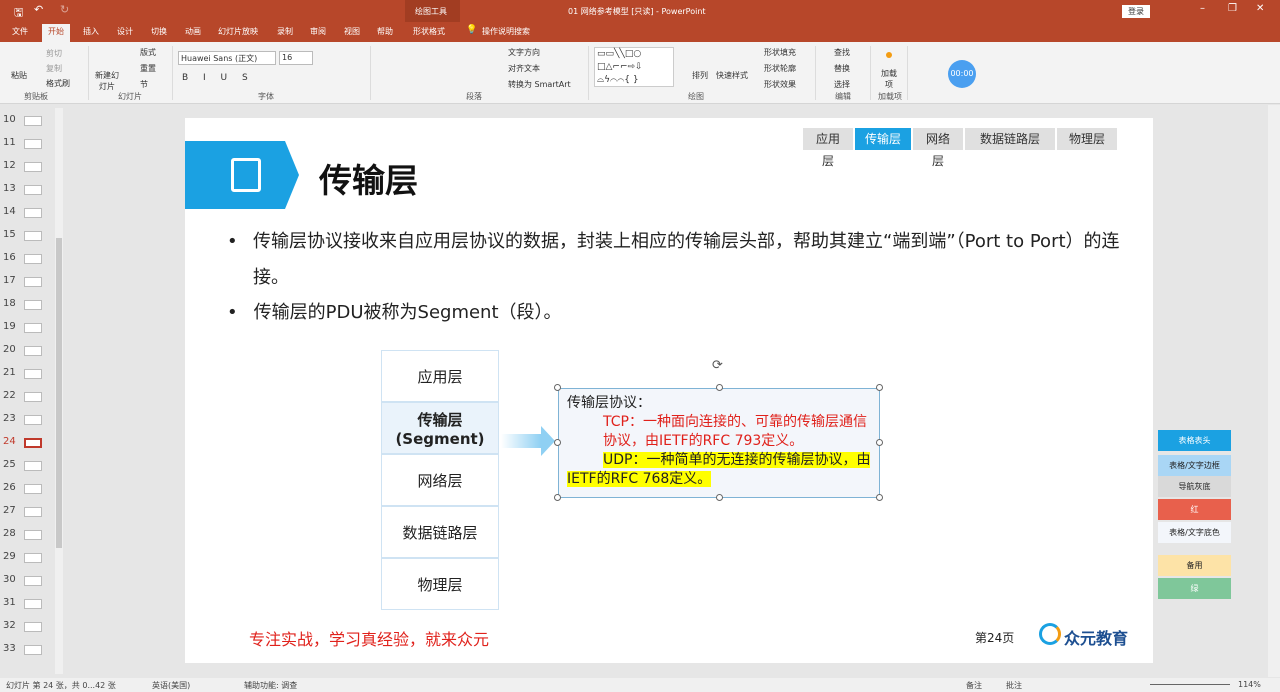 This screenshot has height=692, width=1280. What do you see at coordinates (19, 75) in the screenshot?
I see `paste-button: 粘贴` at bounding box center [19, 75].